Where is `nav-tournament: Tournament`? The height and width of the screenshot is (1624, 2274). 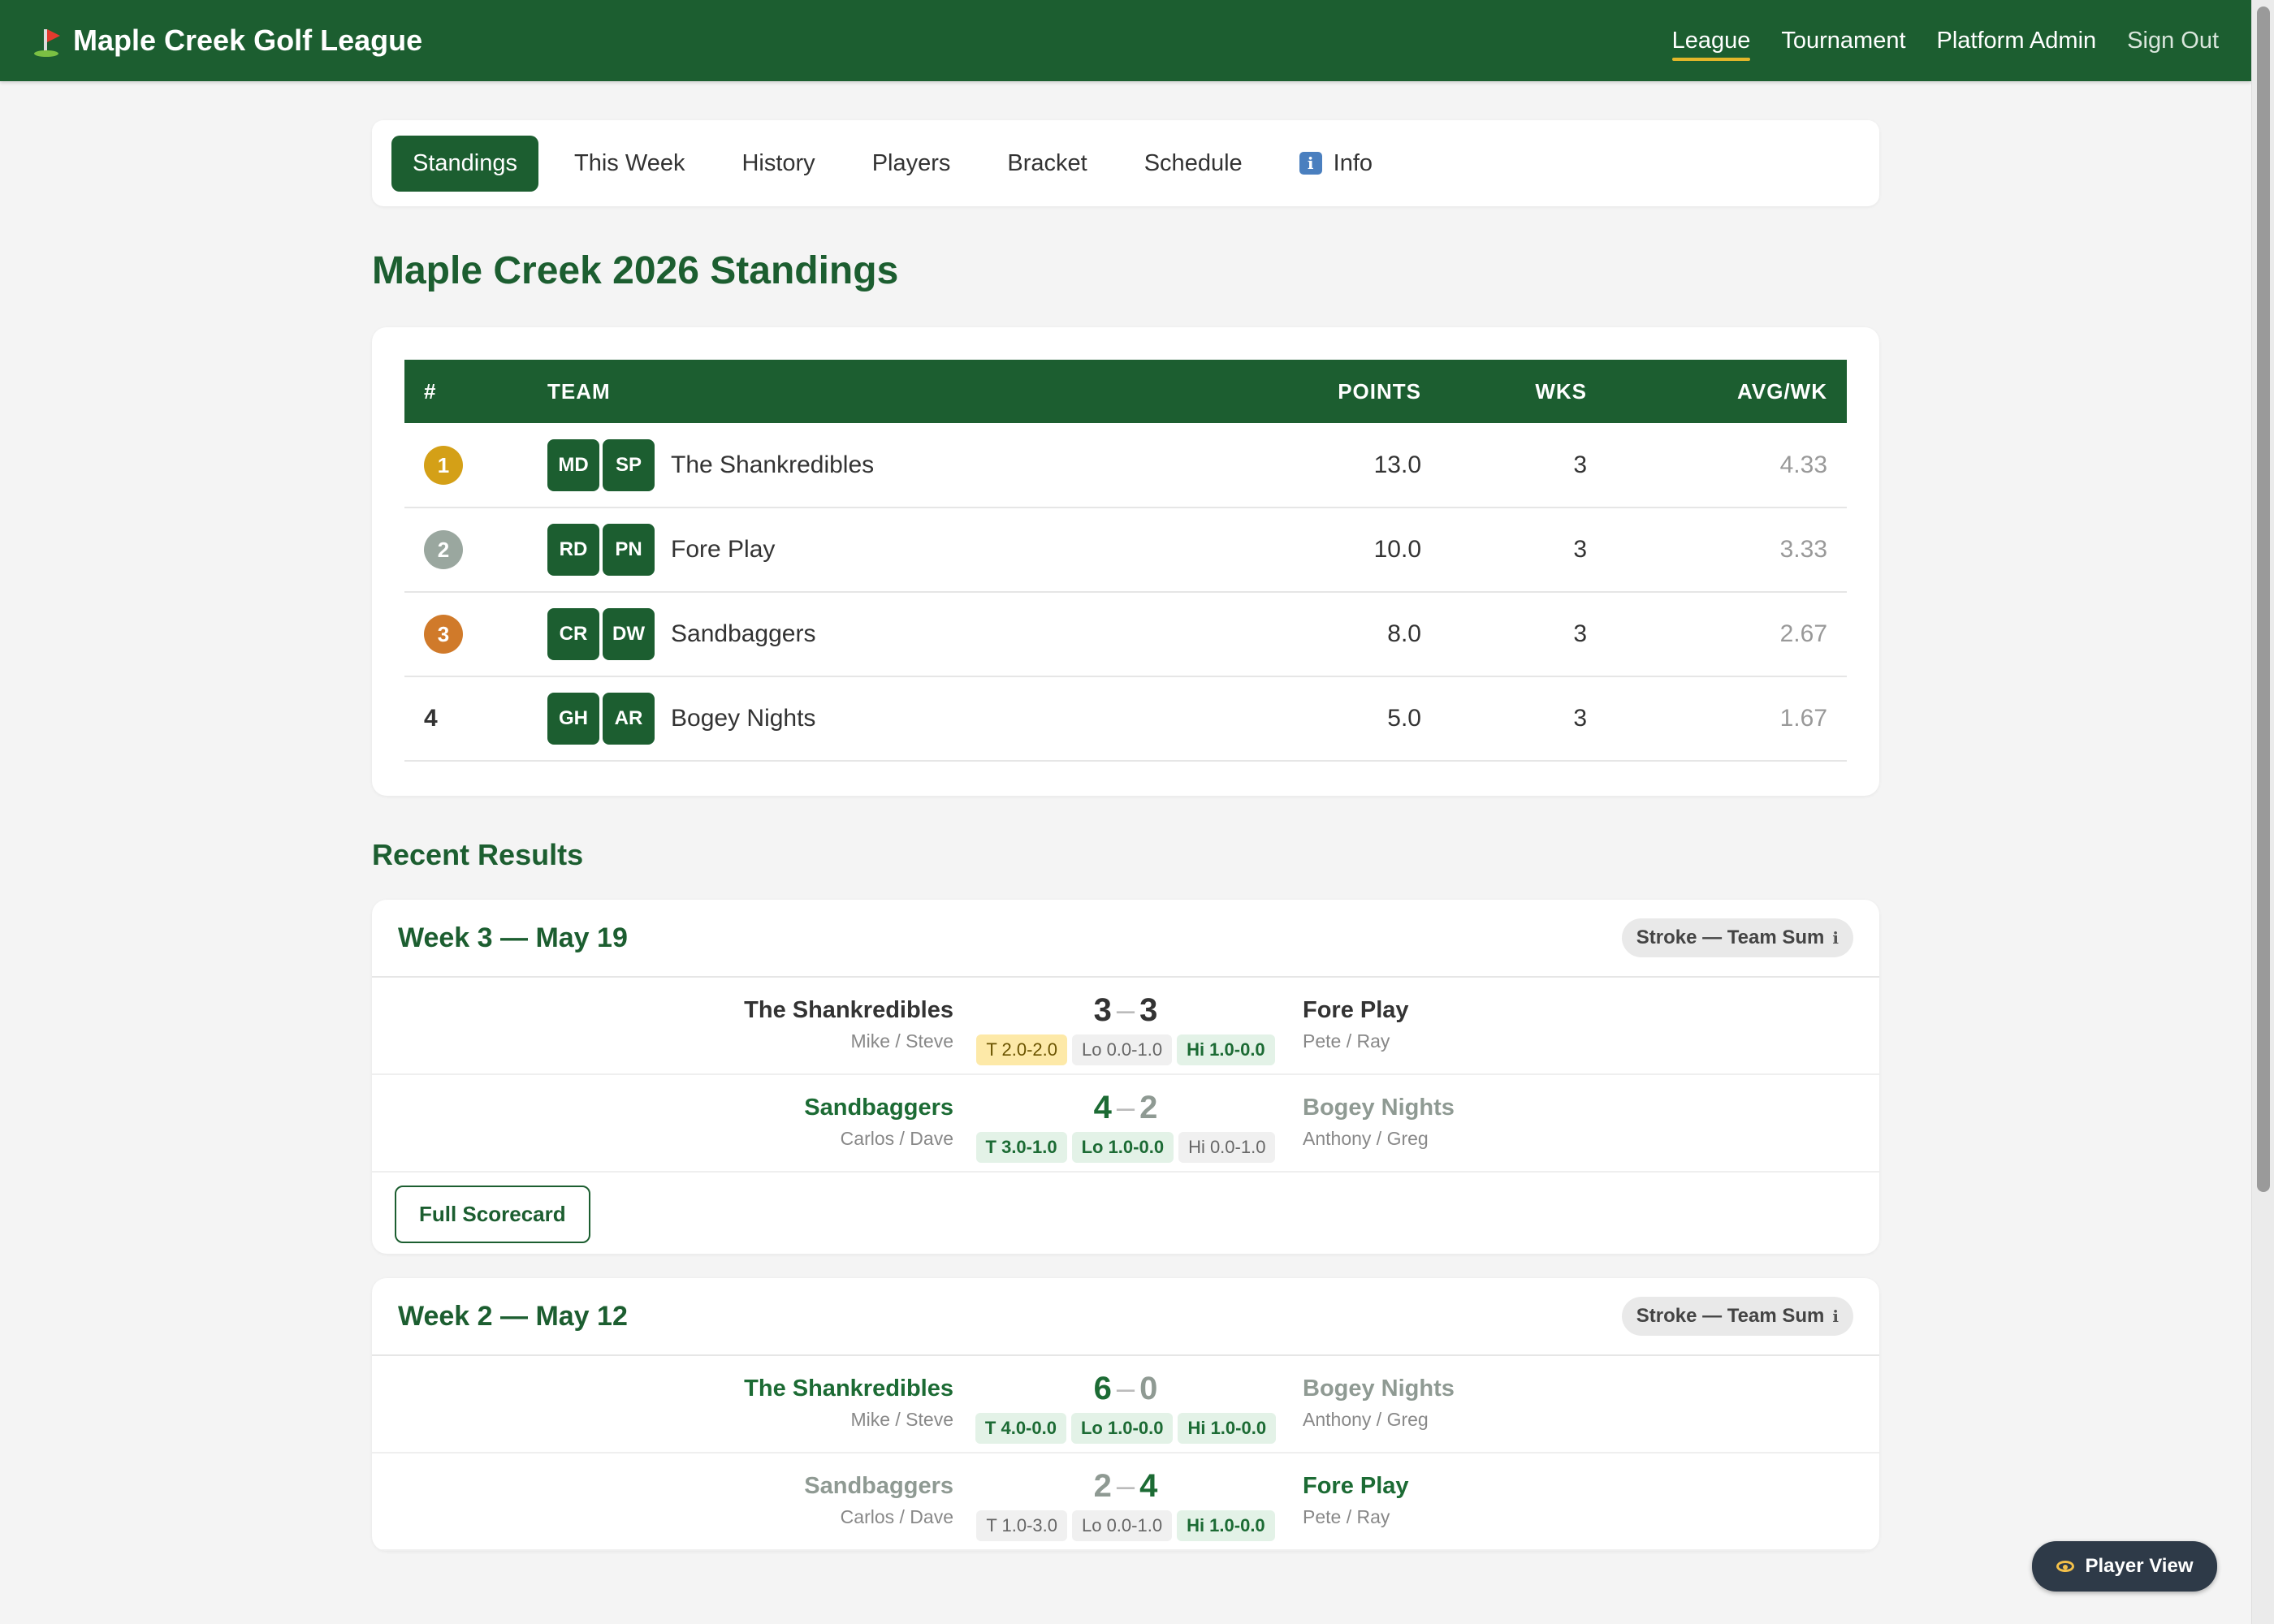
nav-tournament: Tournament is located at coordinates (1843, 41).